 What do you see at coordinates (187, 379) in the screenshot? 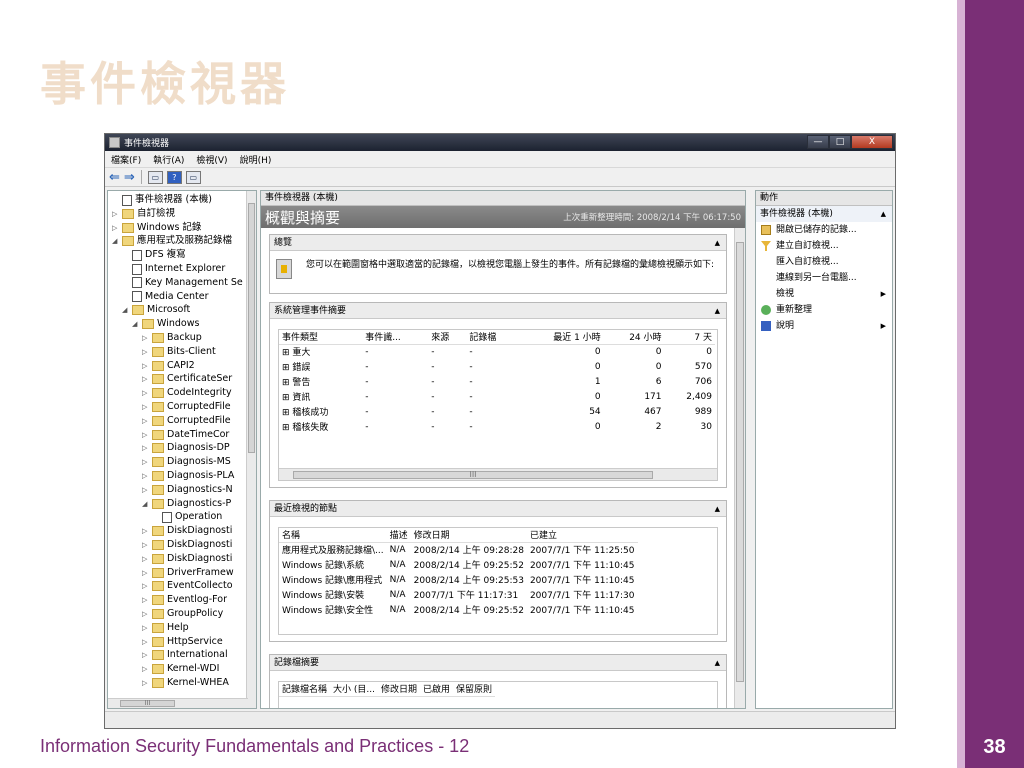
I see `tree-item: ▷ CertificateSer` at bounding box center [187, 379].